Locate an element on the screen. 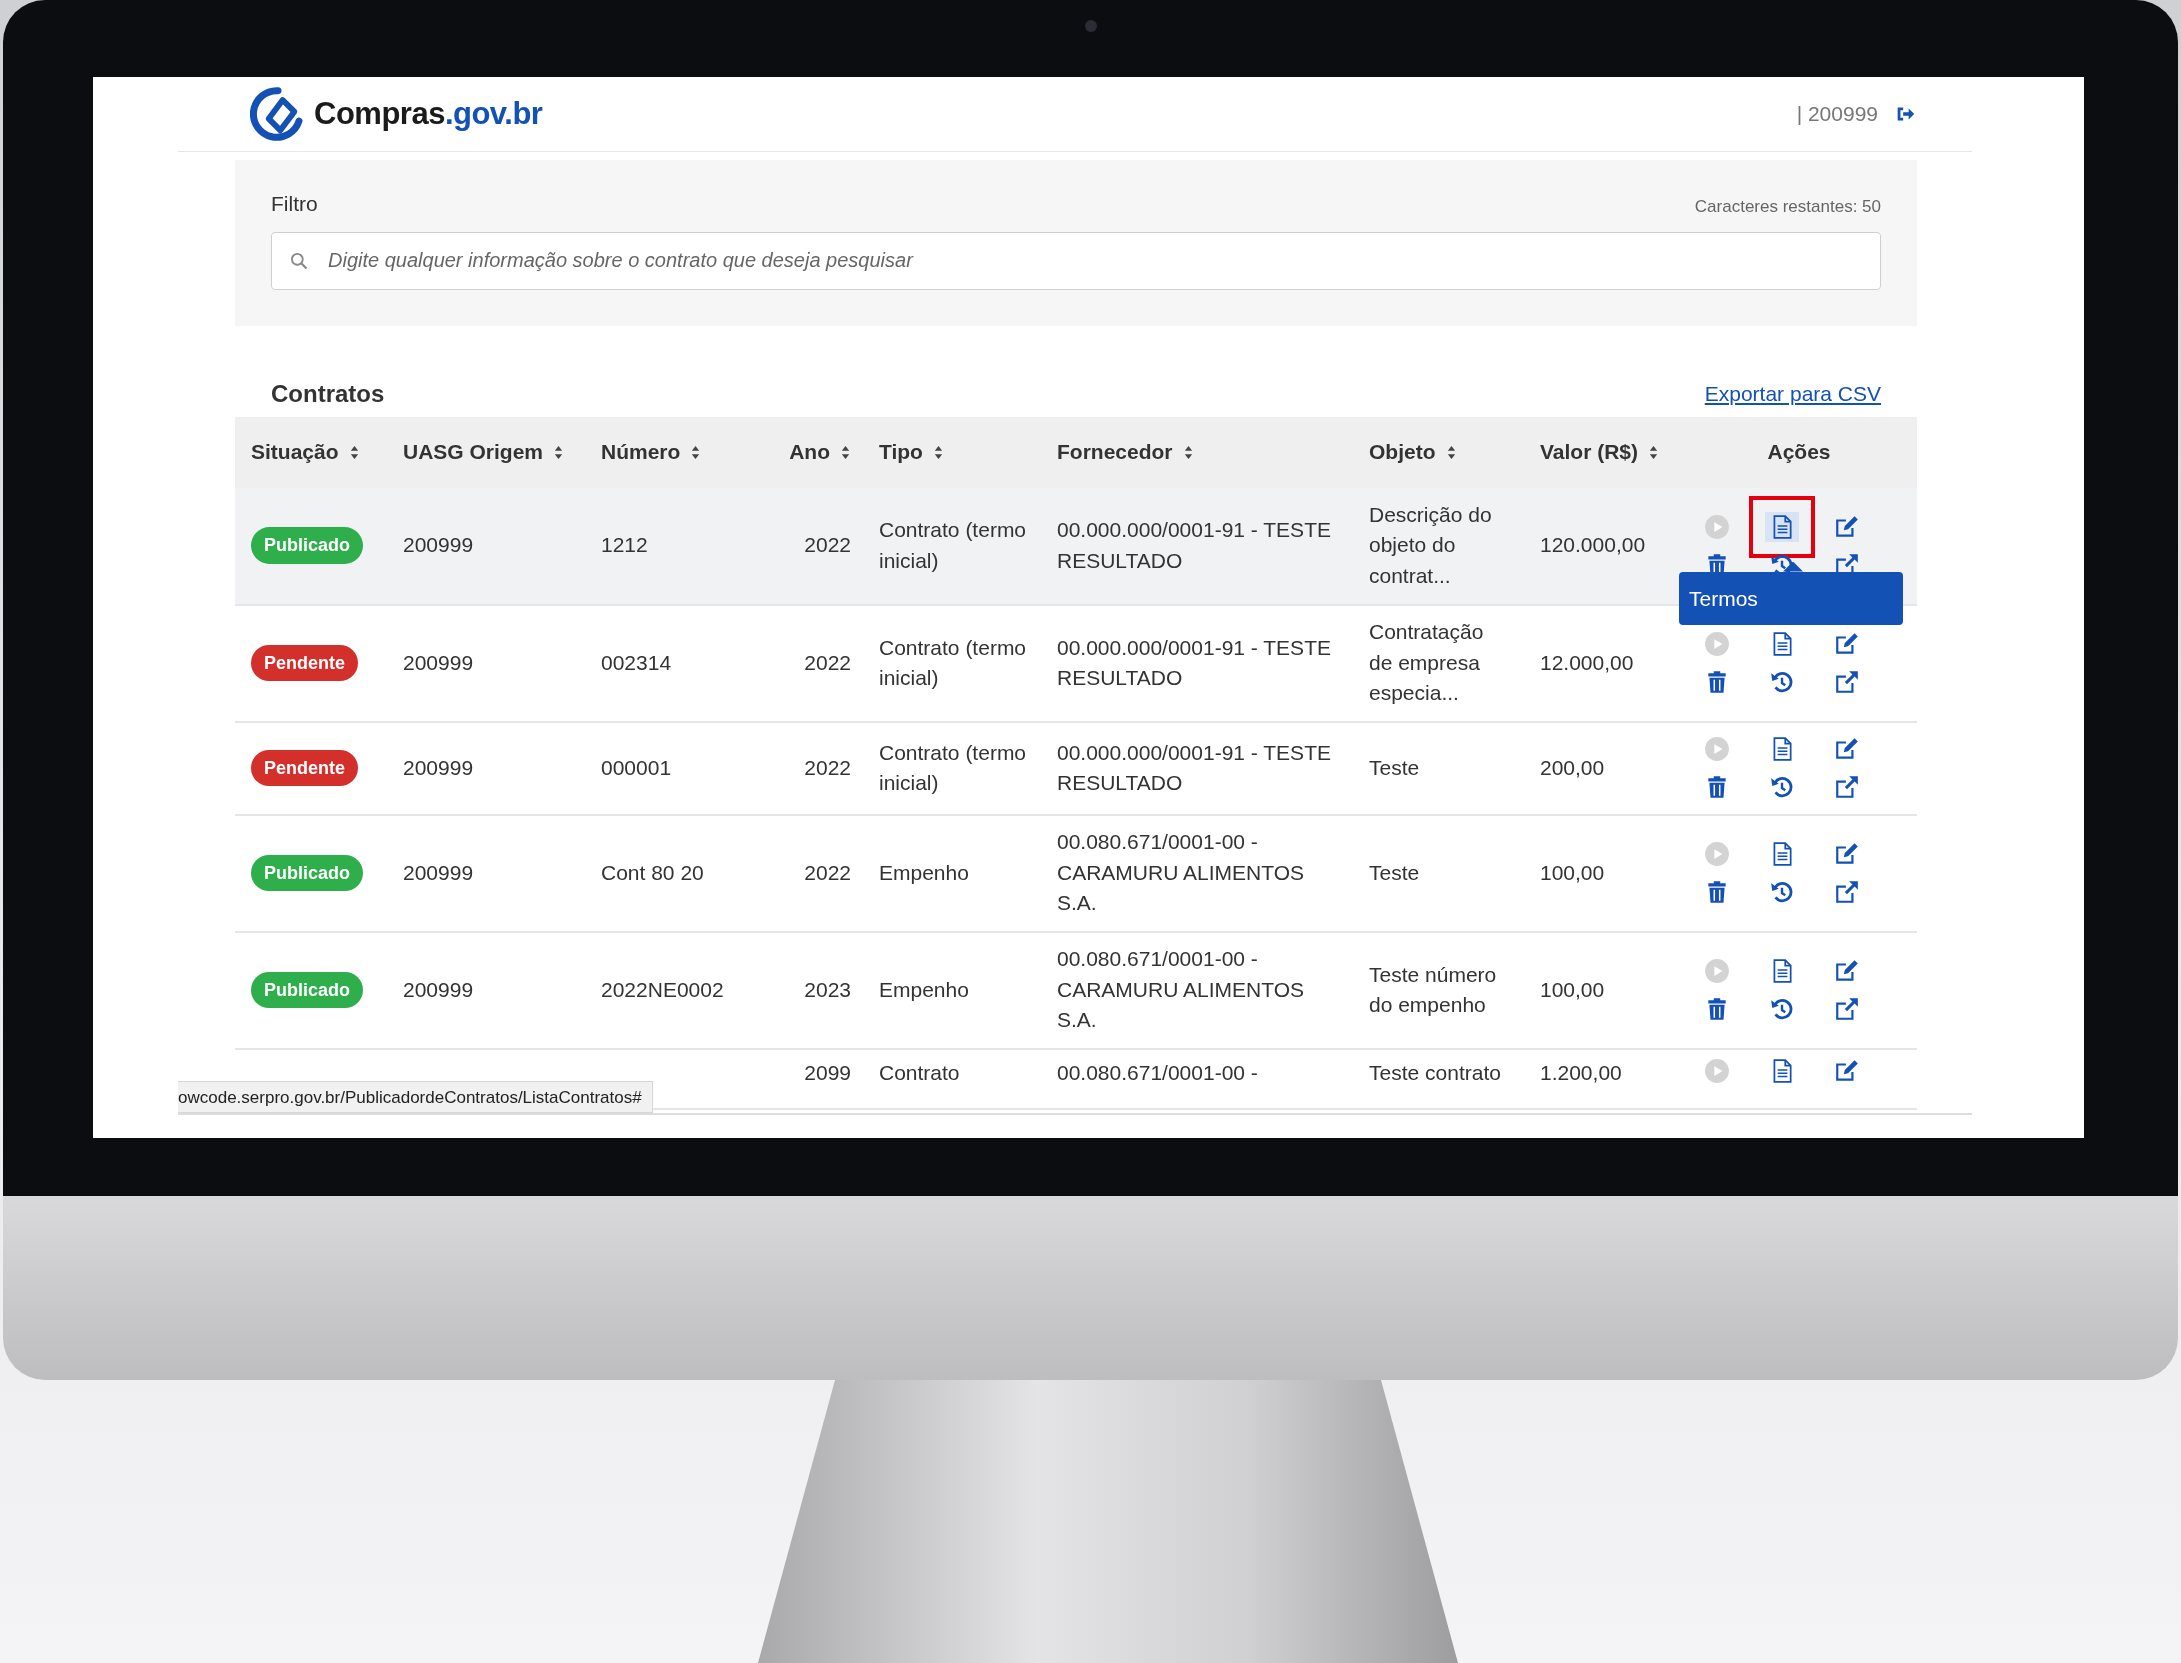 This screenshot has width=2181, height=1663. table-cell: Teste contrato is located at coordinates (1438, 1078).